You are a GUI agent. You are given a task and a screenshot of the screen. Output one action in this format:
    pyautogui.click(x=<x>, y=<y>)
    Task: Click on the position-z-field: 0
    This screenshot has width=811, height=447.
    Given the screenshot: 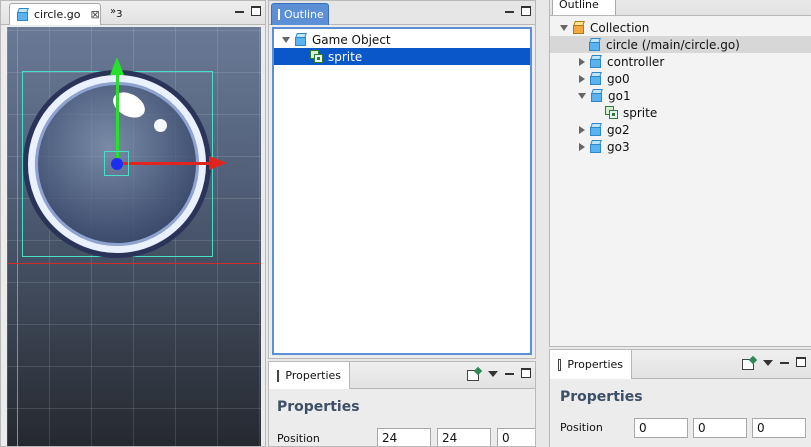 What is the action you would take?
    pyautogui.click(x=516, y=437)
    